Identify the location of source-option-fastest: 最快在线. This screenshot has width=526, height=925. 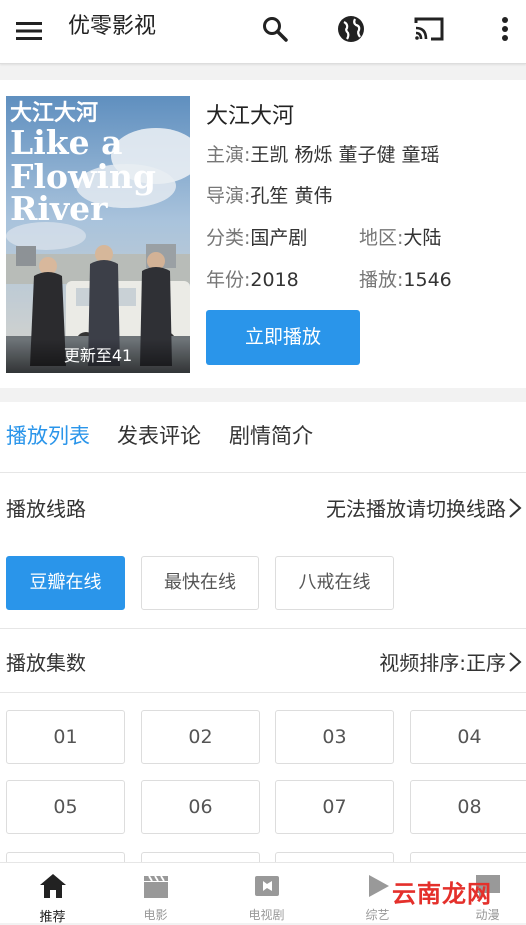
(200, 583).